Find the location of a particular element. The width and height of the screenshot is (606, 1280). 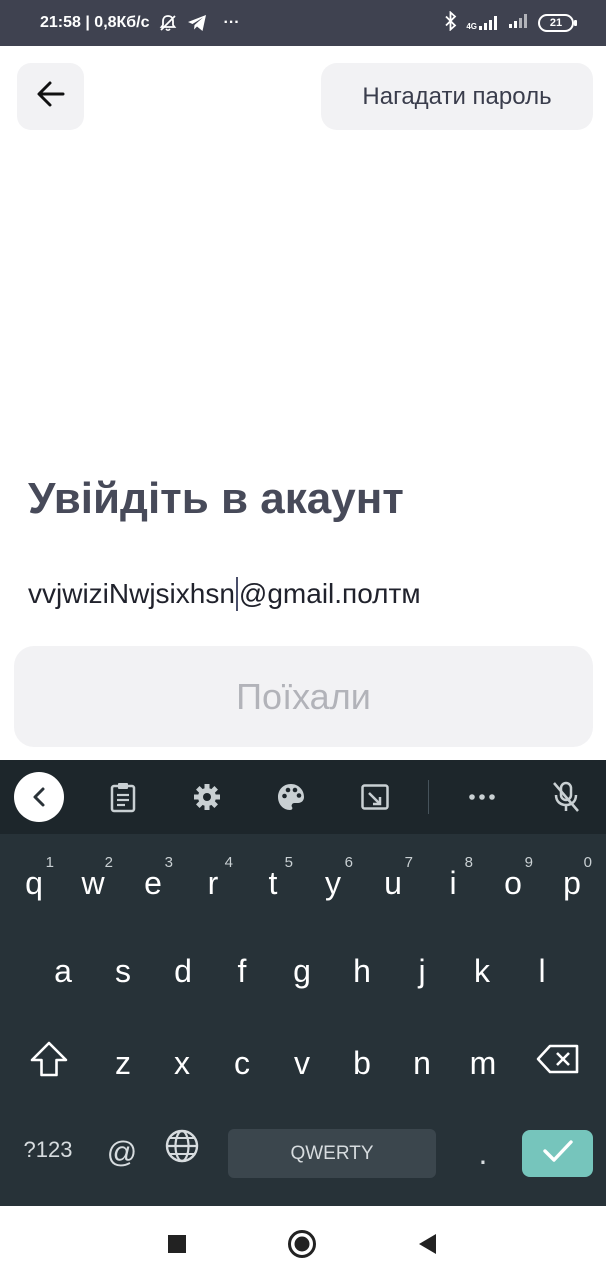

key-u: u7 is located at coordinates (393, 883).